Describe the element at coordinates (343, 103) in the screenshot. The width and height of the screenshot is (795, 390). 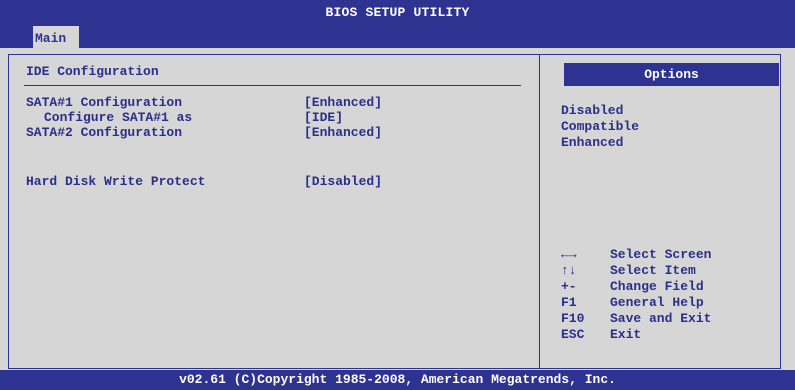
I see `setting-value-sata1-configuration: [Enhanced]` at that location.